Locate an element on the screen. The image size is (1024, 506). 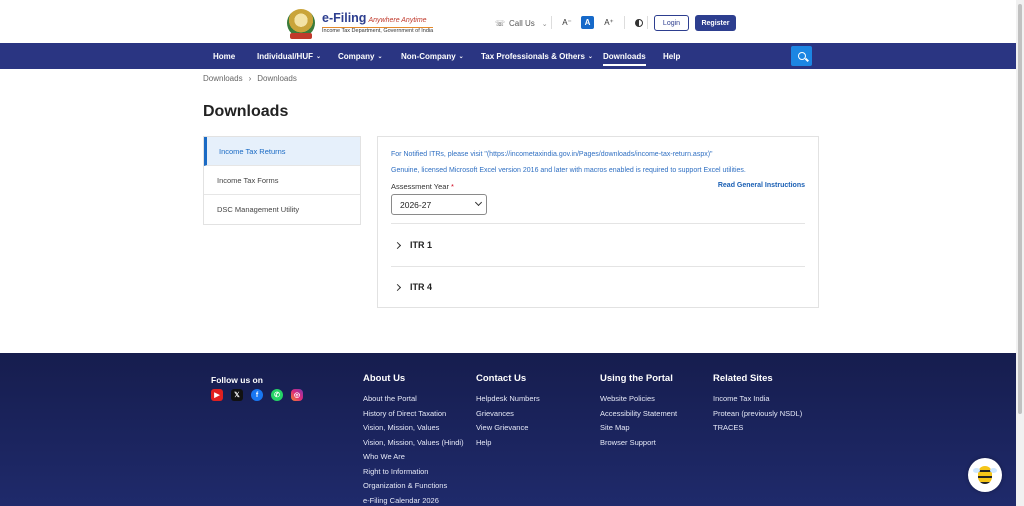
footer-link: e-Filing Calendar 2026 is located at coordinates (413, 501).